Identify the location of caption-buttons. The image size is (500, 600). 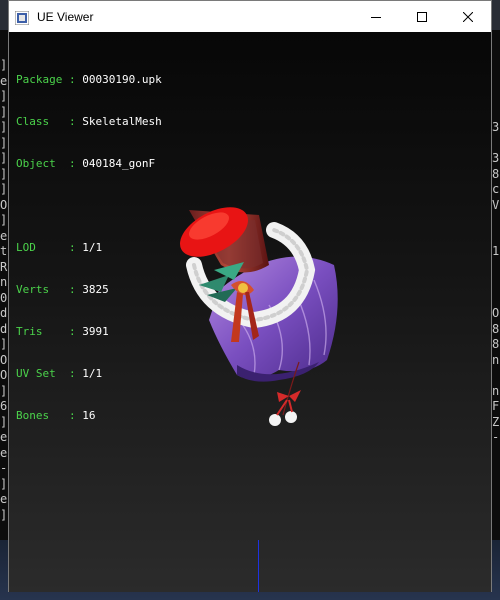
(422, 16).